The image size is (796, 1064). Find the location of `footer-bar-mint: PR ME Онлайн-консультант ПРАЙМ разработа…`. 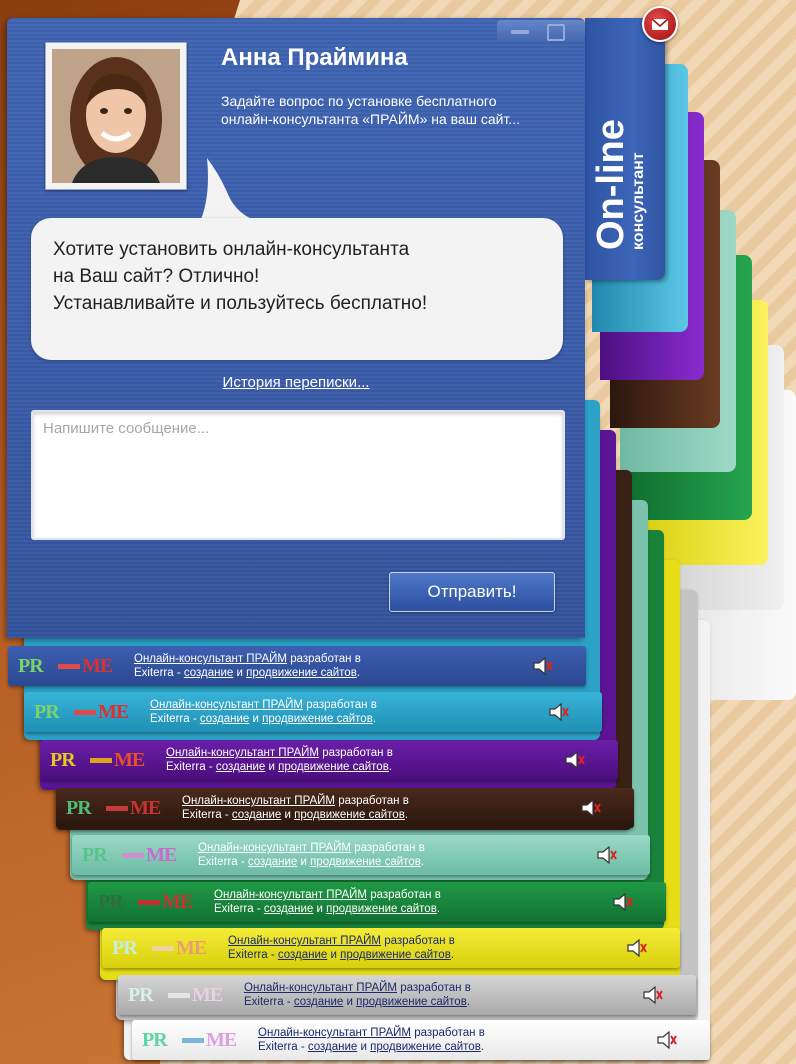

footer-bar-mint: PR ME Онлайн-консультант ПРАЙМ разработа… is located at coordinates (361, 855).